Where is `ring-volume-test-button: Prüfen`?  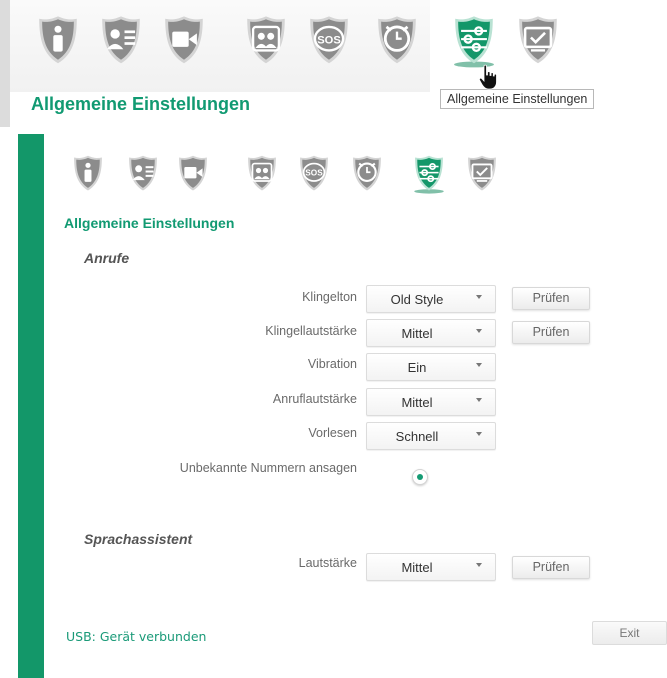 ring-volume-test-button: Prüfen is located at coordinates (551, 332).